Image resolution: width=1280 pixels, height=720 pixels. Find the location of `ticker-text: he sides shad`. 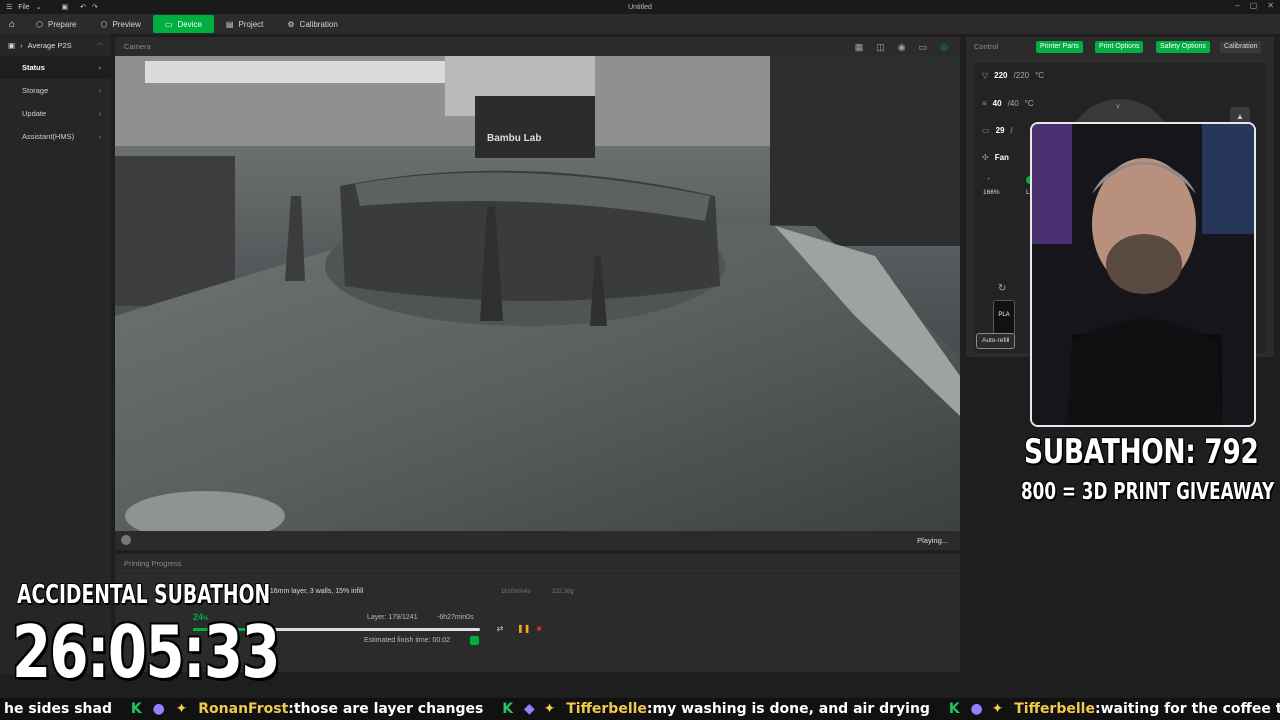

ticker-text: he sides shad is located at coordinates (58, 709).